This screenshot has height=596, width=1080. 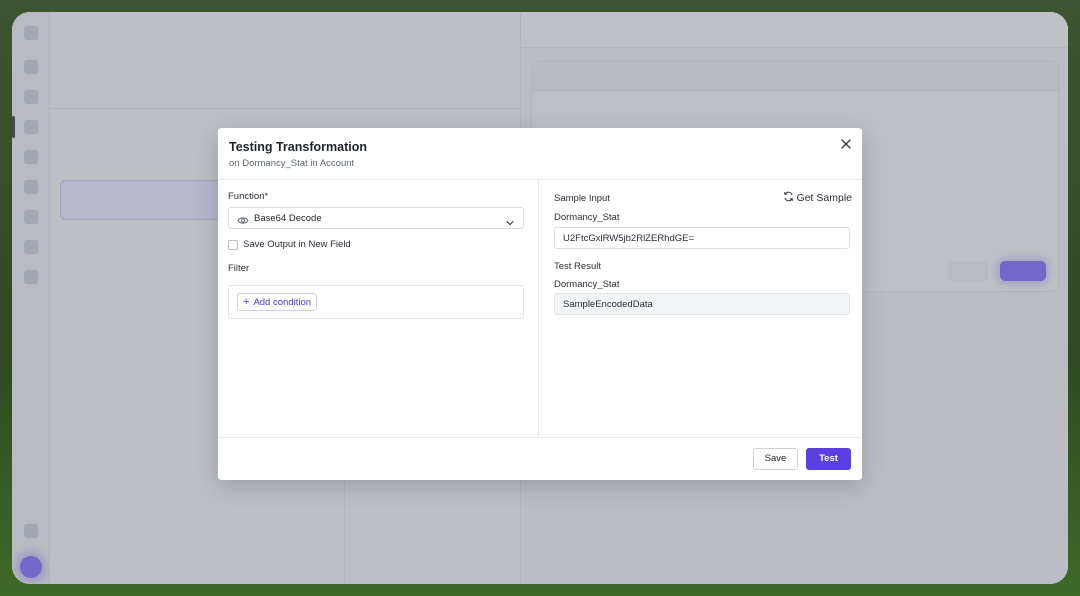 I want to click on add-condition-label: Add condition, so click(x=282, y=302).